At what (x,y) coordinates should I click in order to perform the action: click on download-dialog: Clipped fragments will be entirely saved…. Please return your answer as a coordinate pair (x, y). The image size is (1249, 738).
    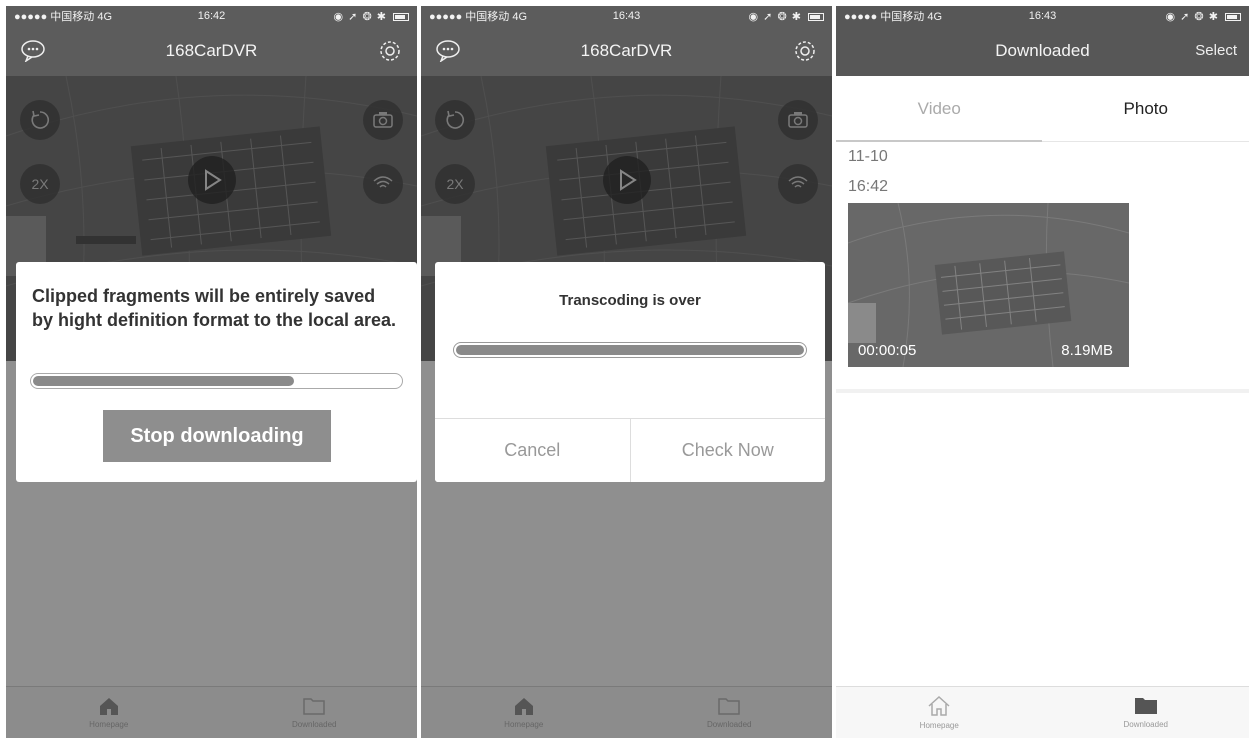
    Looking at the image, I should click on (216, 372).